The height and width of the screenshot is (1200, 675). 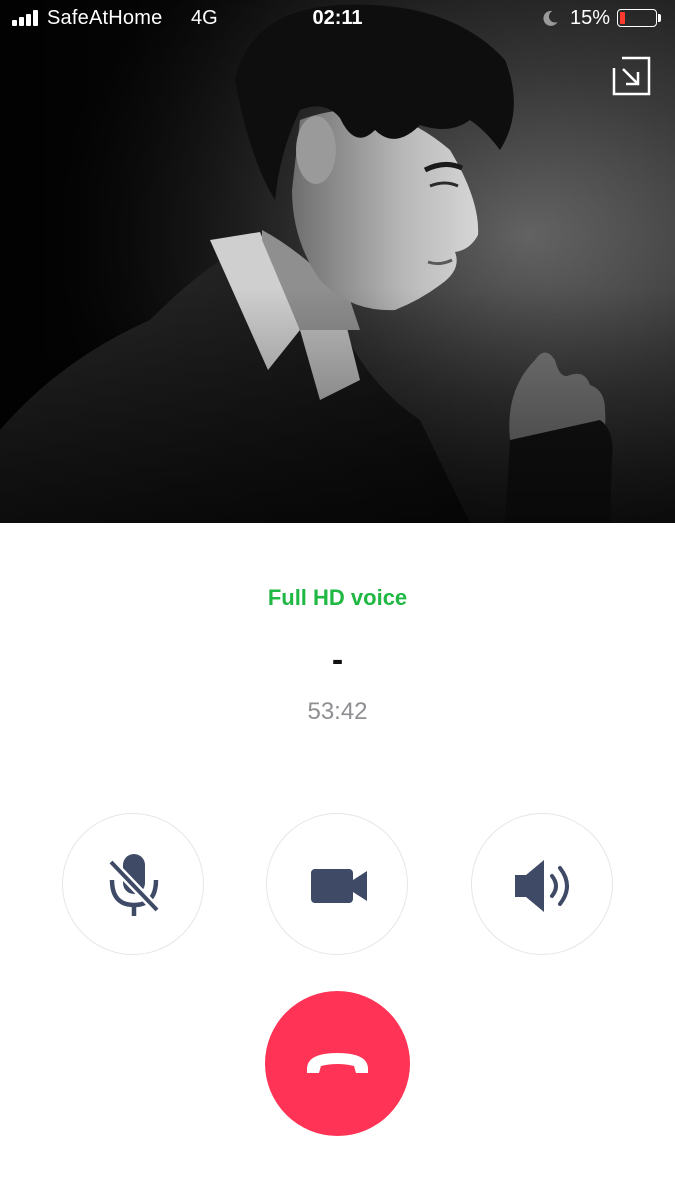 I want to click on battery-level-fill, so click(x=622, y=18).